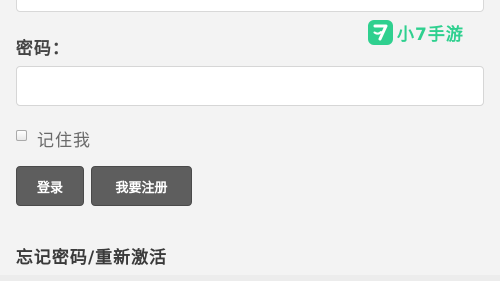 Image resolution: width=500 pixels, height=281 pixels. Describe the element at coordinates (64, 141) in the screenshot. I see `remember-me-label: 记住我` at that location.